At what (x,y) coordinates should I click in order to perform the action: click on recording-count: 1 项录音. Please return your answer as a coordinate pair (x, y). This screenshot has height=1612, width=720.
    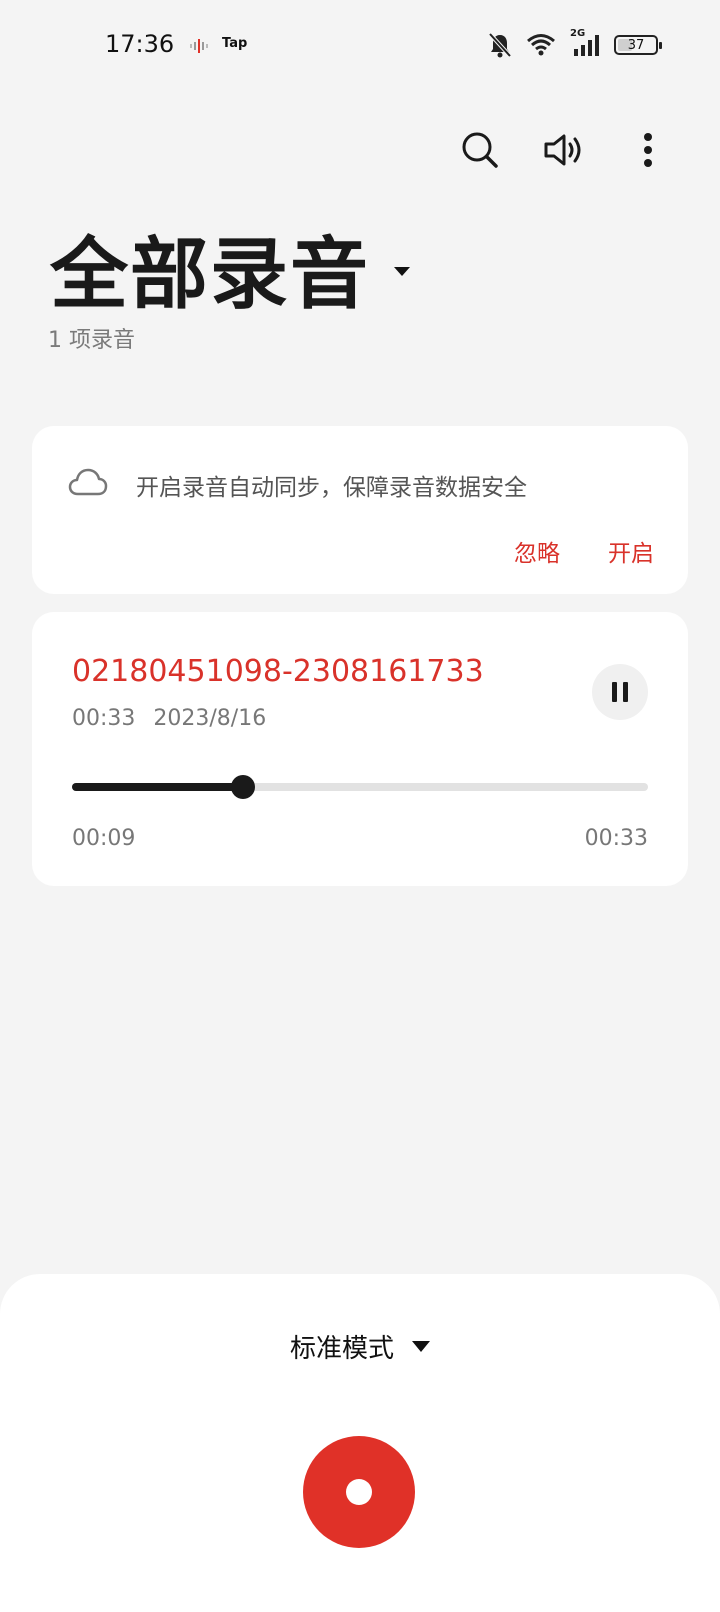
    Looking at the image, I should click on (91, 340).